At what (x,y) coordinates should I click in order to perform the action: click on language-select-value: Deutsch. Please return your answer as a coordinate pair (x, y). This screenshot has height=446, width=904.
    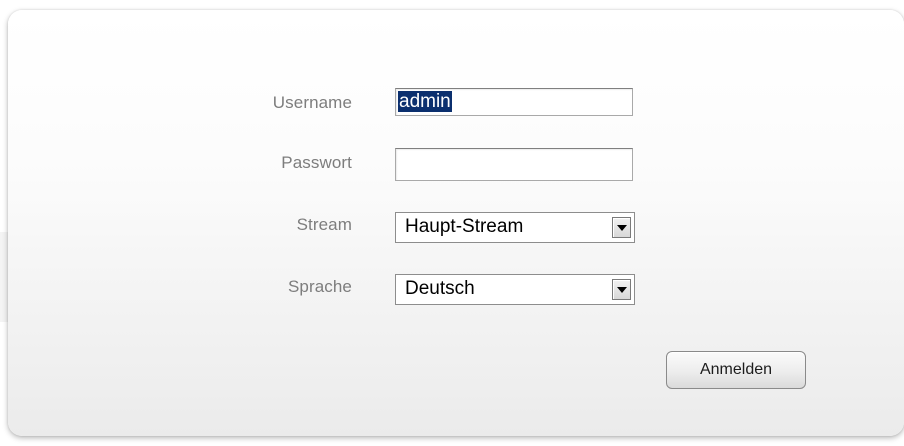
    Looking at the image, I should click on (440, 288).